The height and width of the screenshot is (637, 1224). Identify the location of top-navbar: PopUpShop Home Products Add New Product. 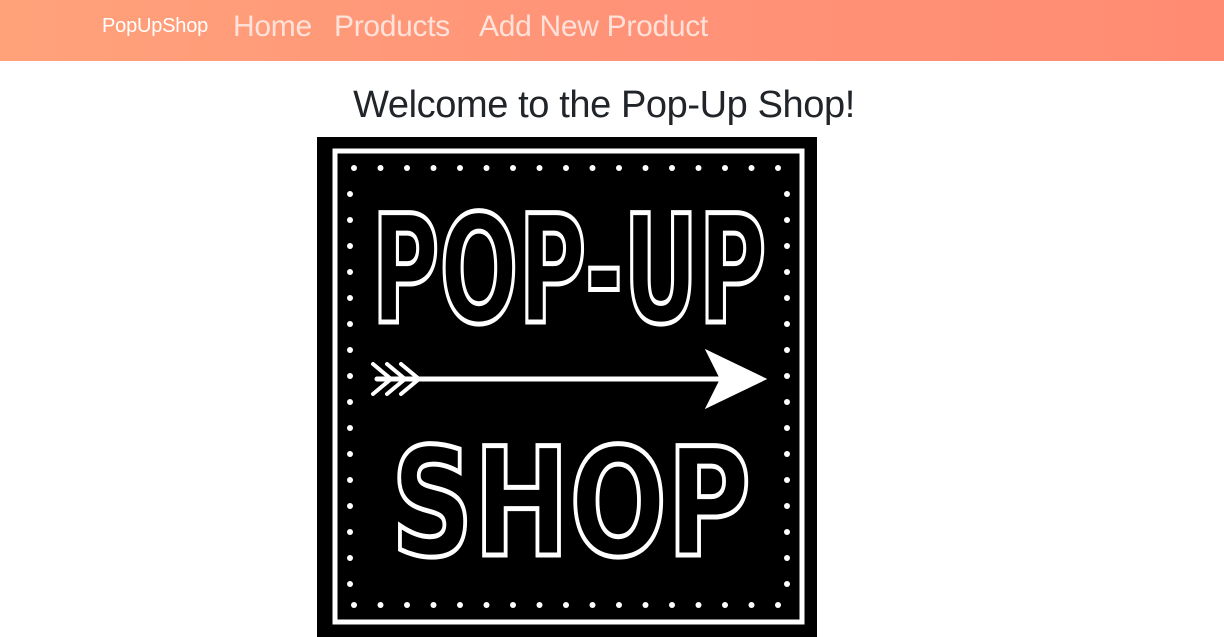
(612, 30).